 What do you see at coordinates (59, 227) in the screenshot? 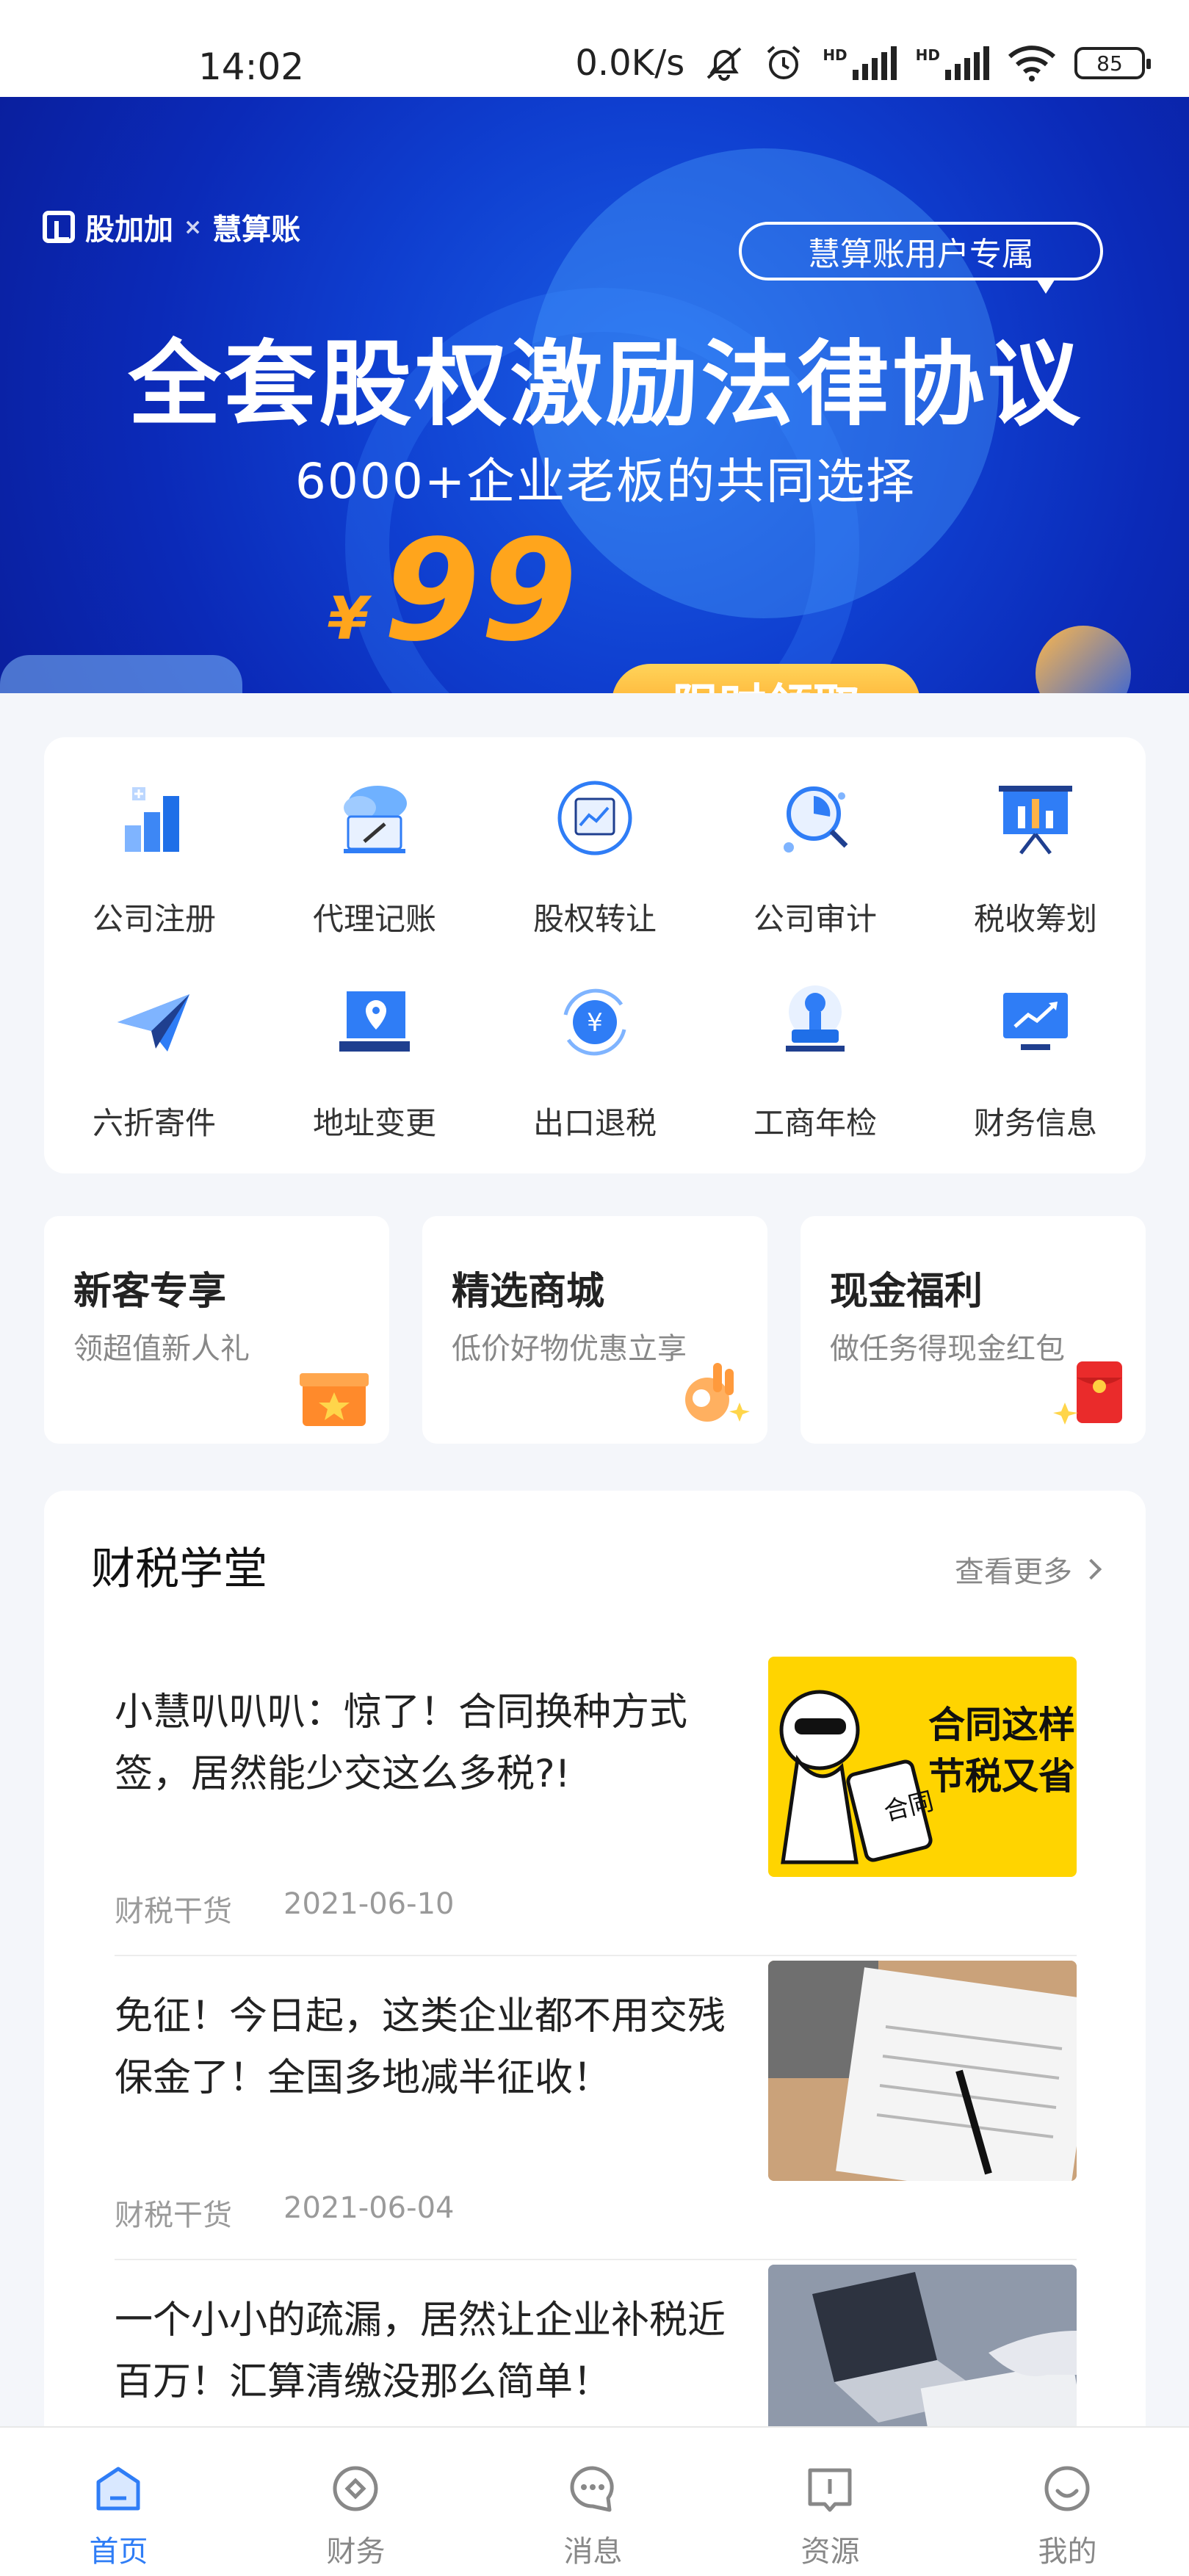
I see `brand-logo-icon` at bounding box center [59, 227].